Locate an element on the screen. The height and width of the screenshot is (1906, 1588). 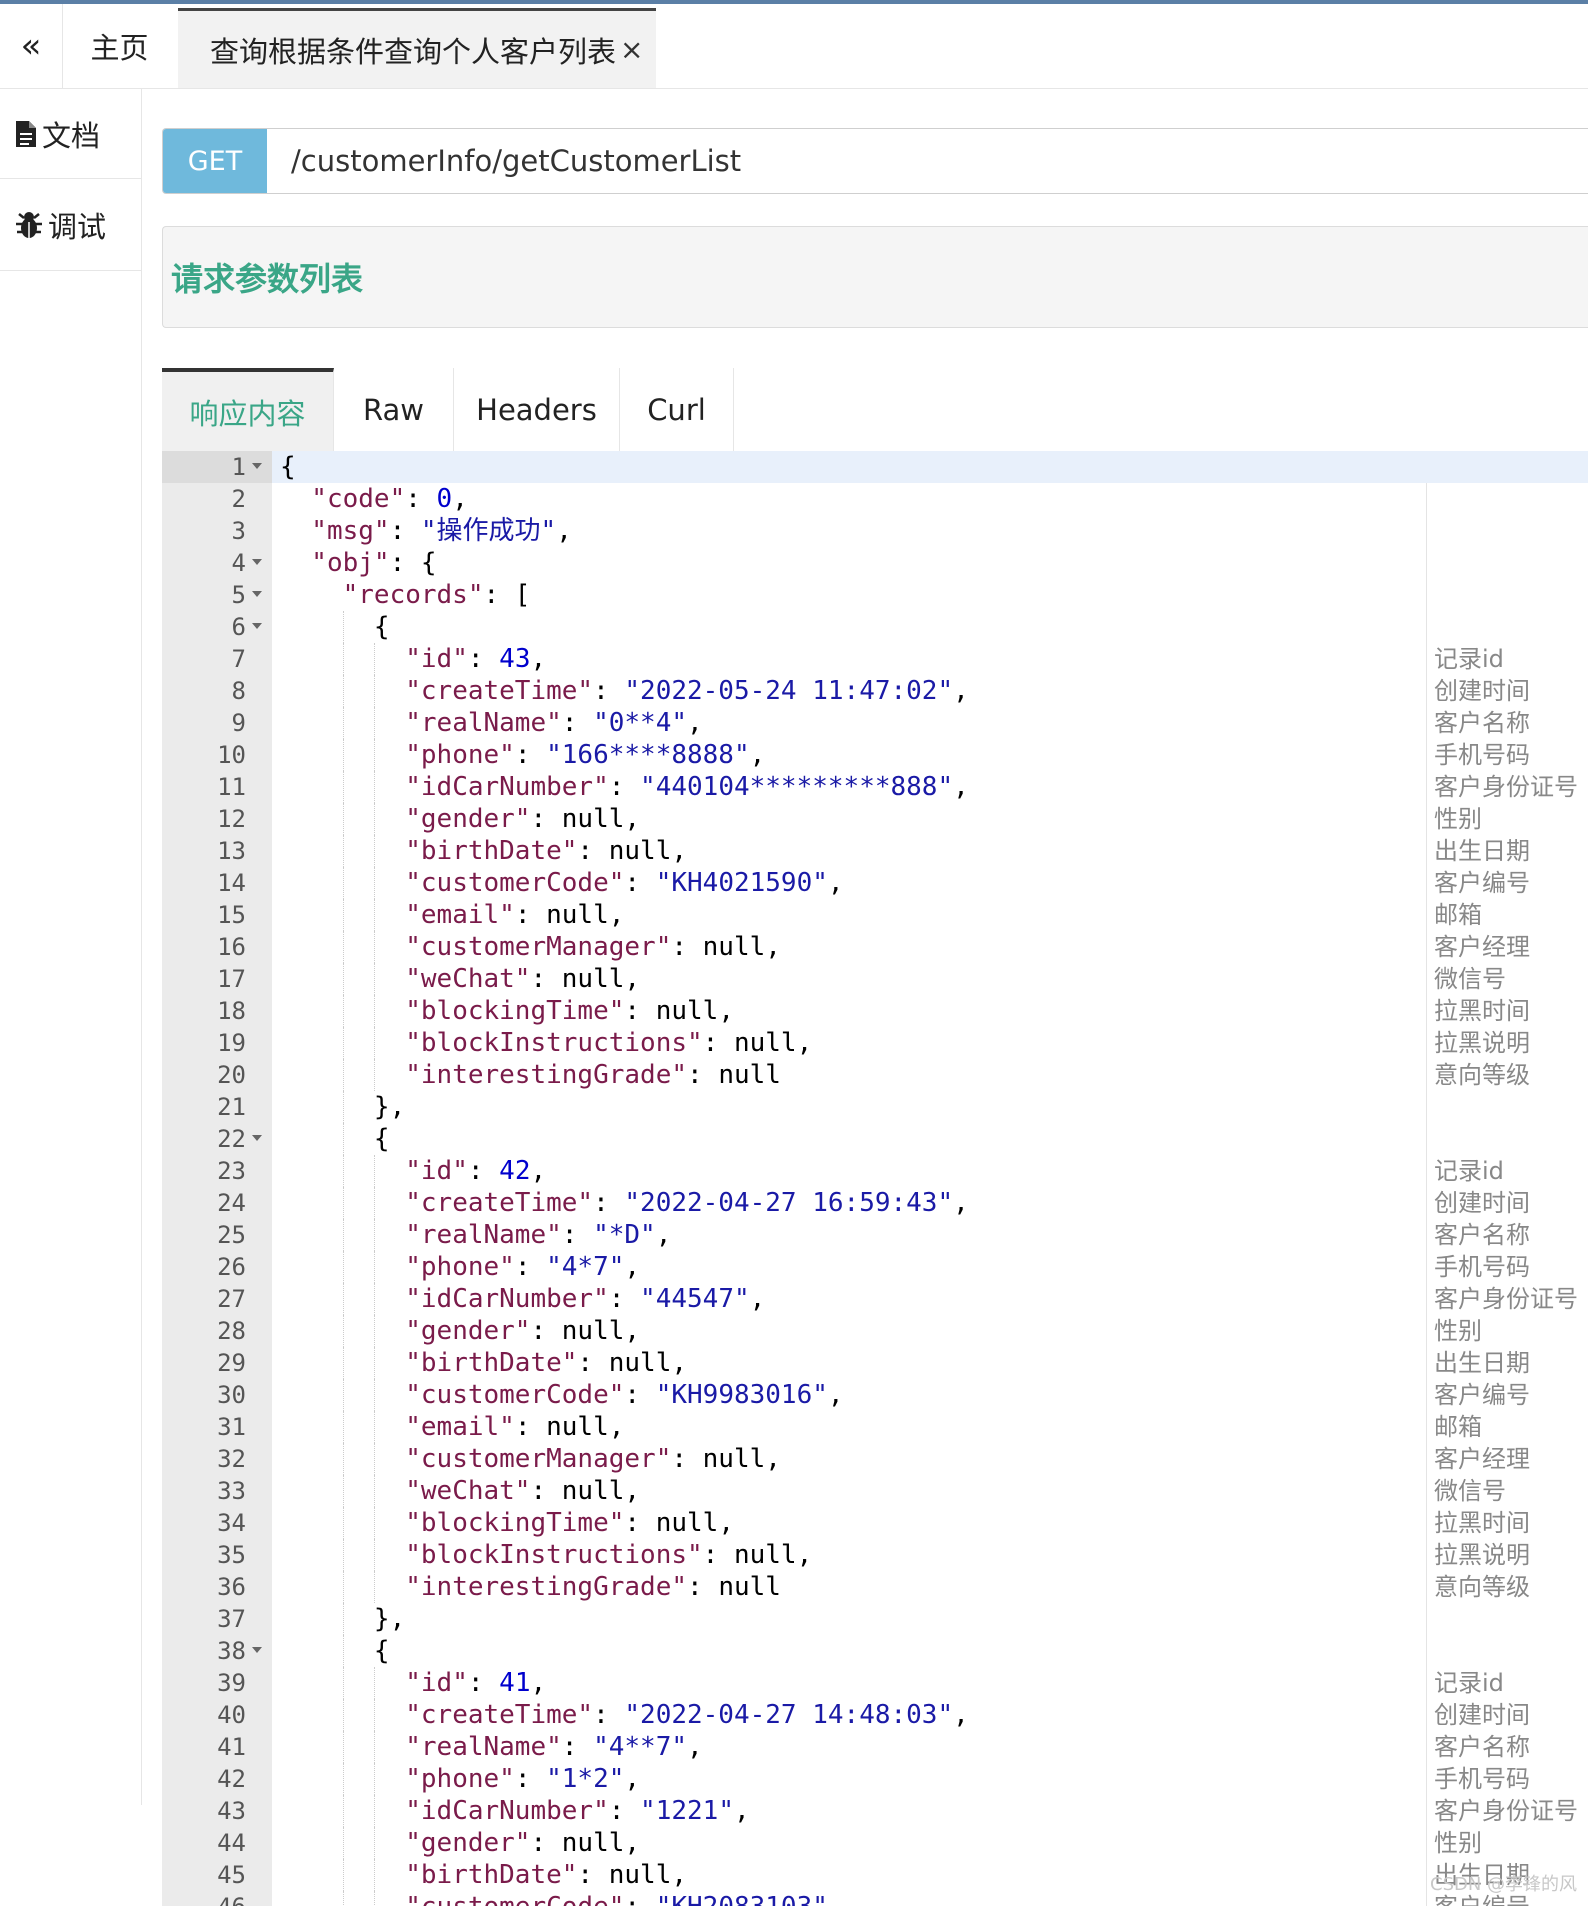
code-text: "weChat": null, is located at coordinates (522, 979).